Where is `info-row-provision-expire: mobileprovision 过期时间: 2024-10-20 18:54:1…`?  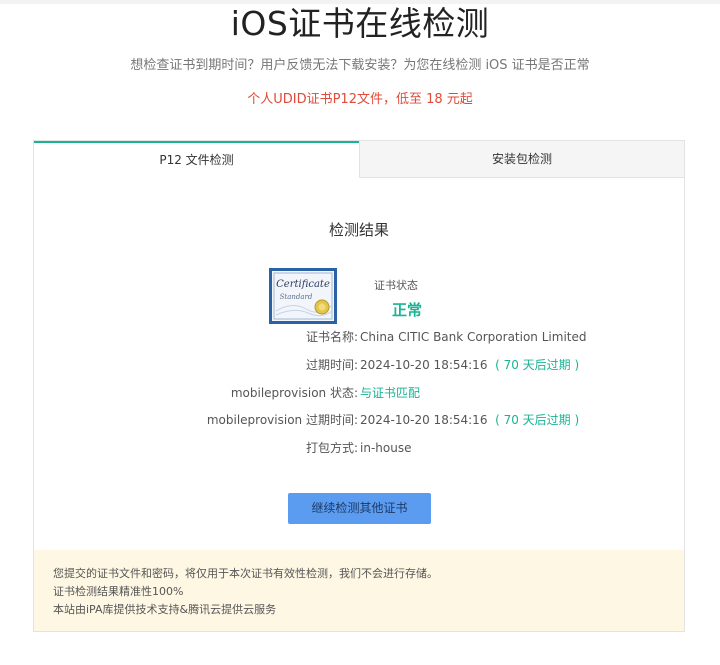
info-row-provision-expire: mobileprovision 过期时间: 2024-10-20 18:54:1… is located at coordinates (359, 420).